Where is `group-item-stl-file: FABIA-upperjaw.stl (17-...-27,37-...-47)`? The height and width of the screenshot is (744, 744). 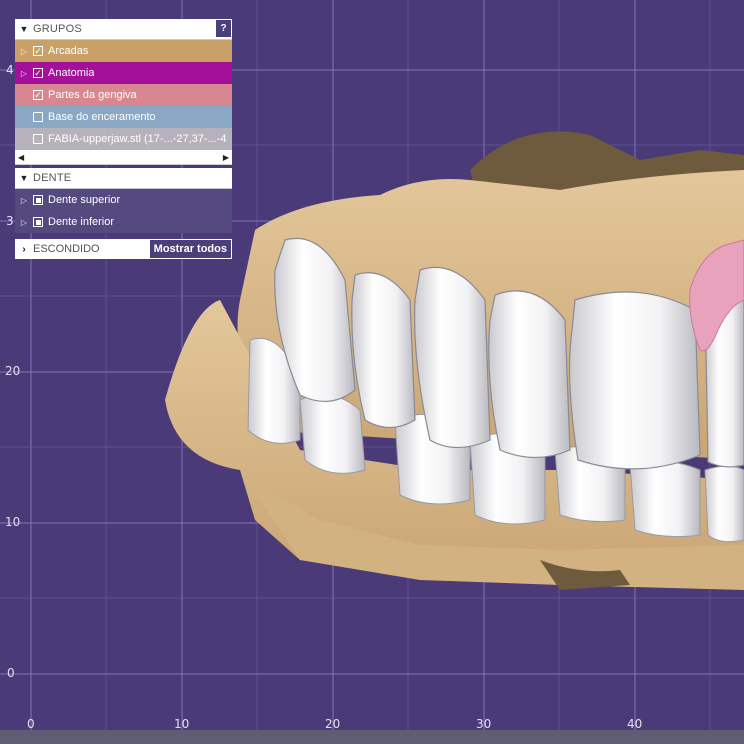 group-item-stl-file: FABIA-upperjaw.stl (17-...-27,37-...-47) is located at coordinates (123, 139).